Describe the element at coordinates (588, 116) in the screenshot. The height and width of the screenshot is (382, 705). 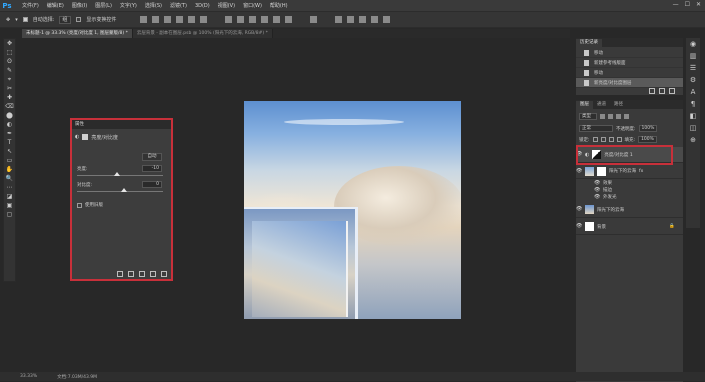
I see `layer-filter-dropdown: 类型` at that location.